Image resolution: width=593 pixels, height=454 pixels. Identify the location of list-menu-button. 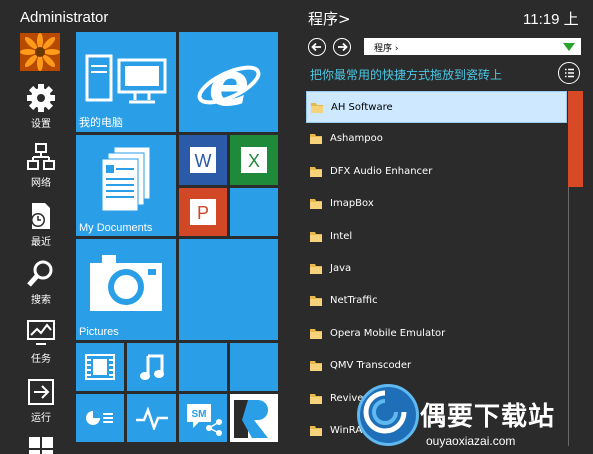
(569, 73).